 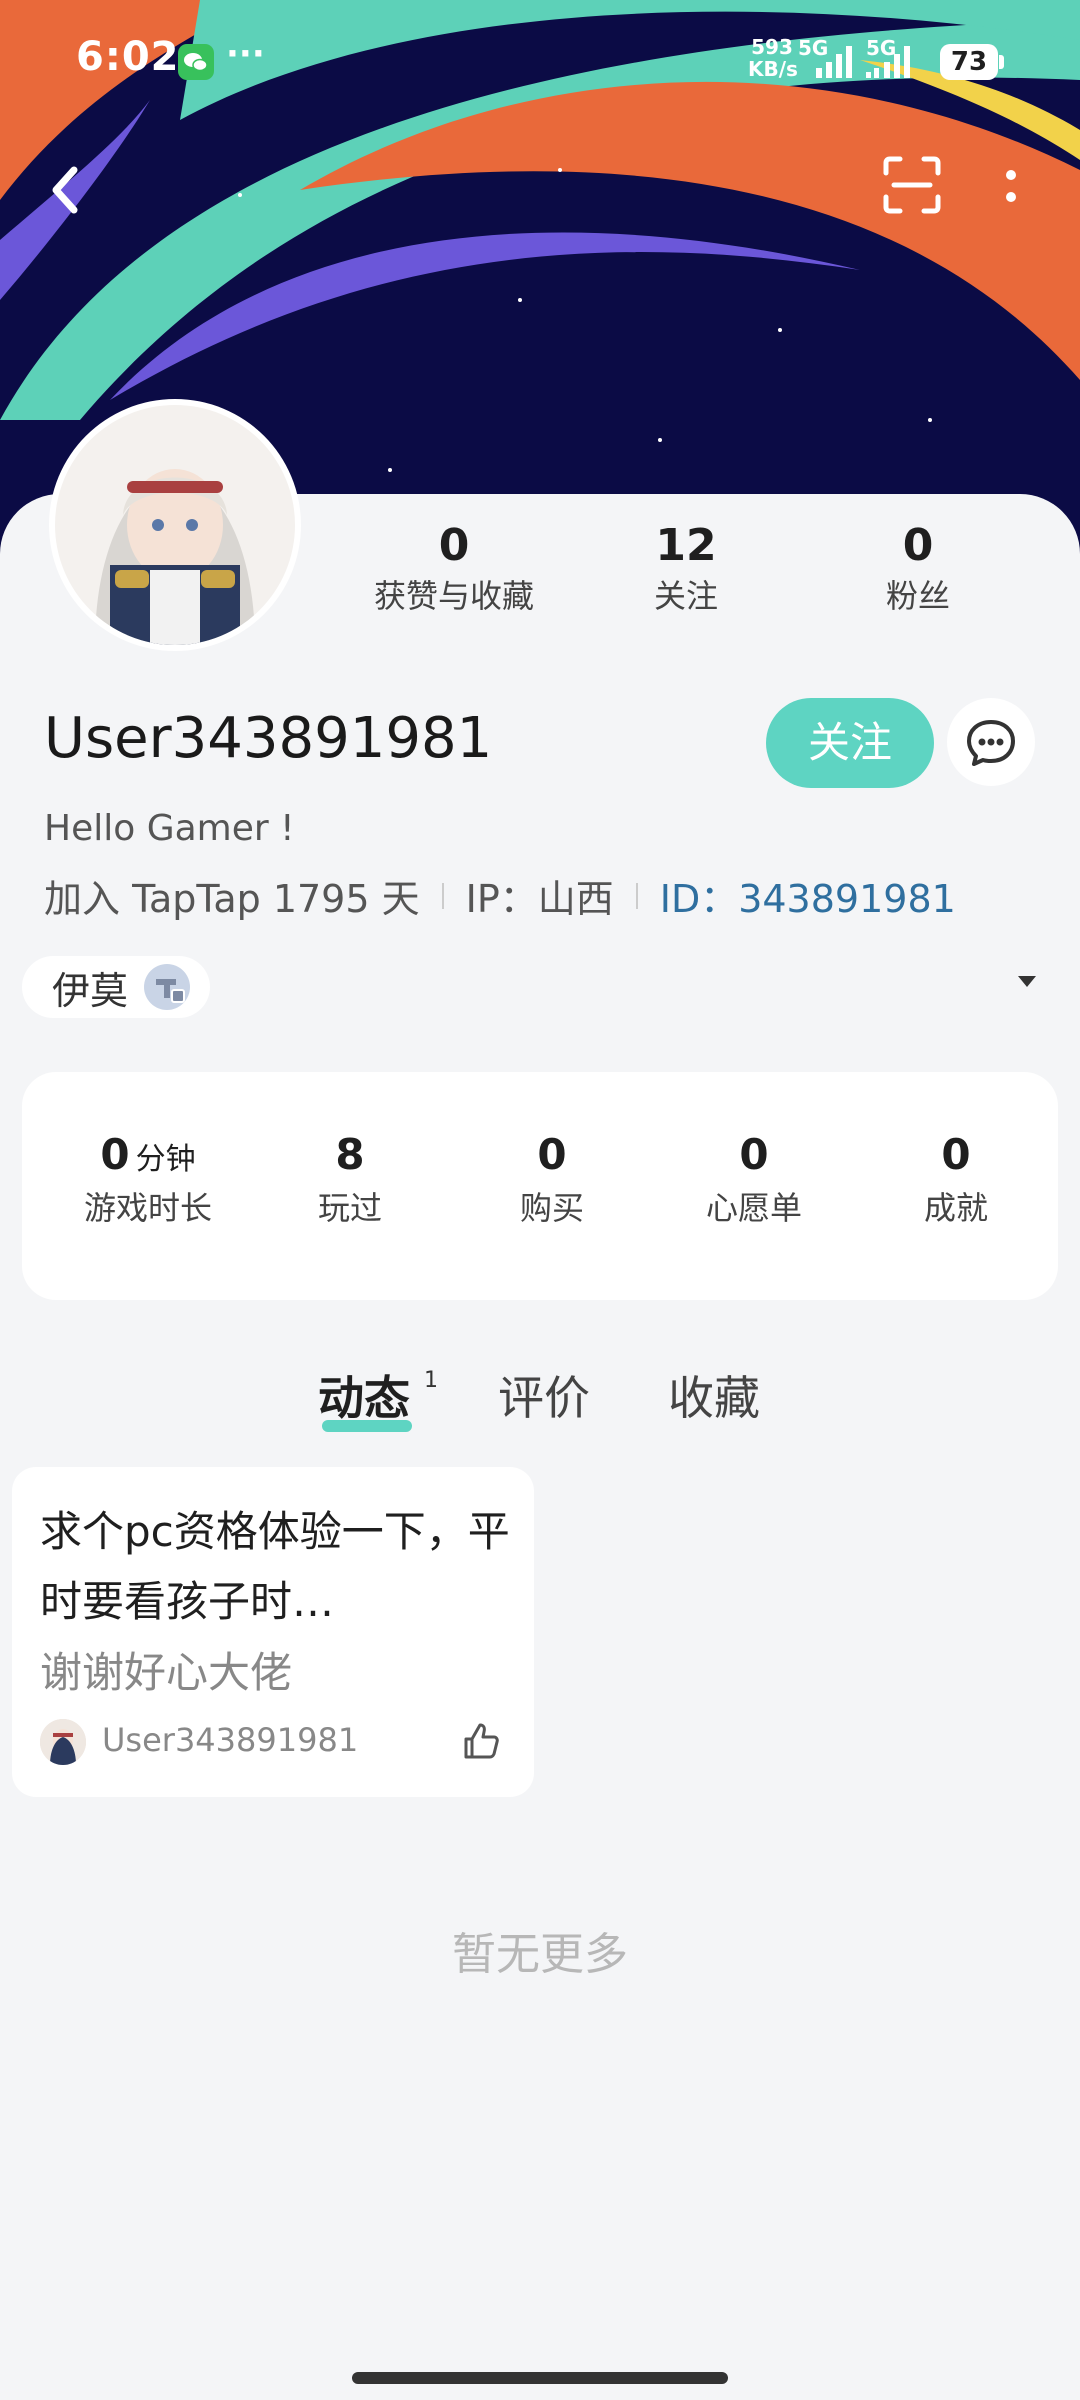 I want to click on tab-label: 收藏, so click(x=714, y=1398).